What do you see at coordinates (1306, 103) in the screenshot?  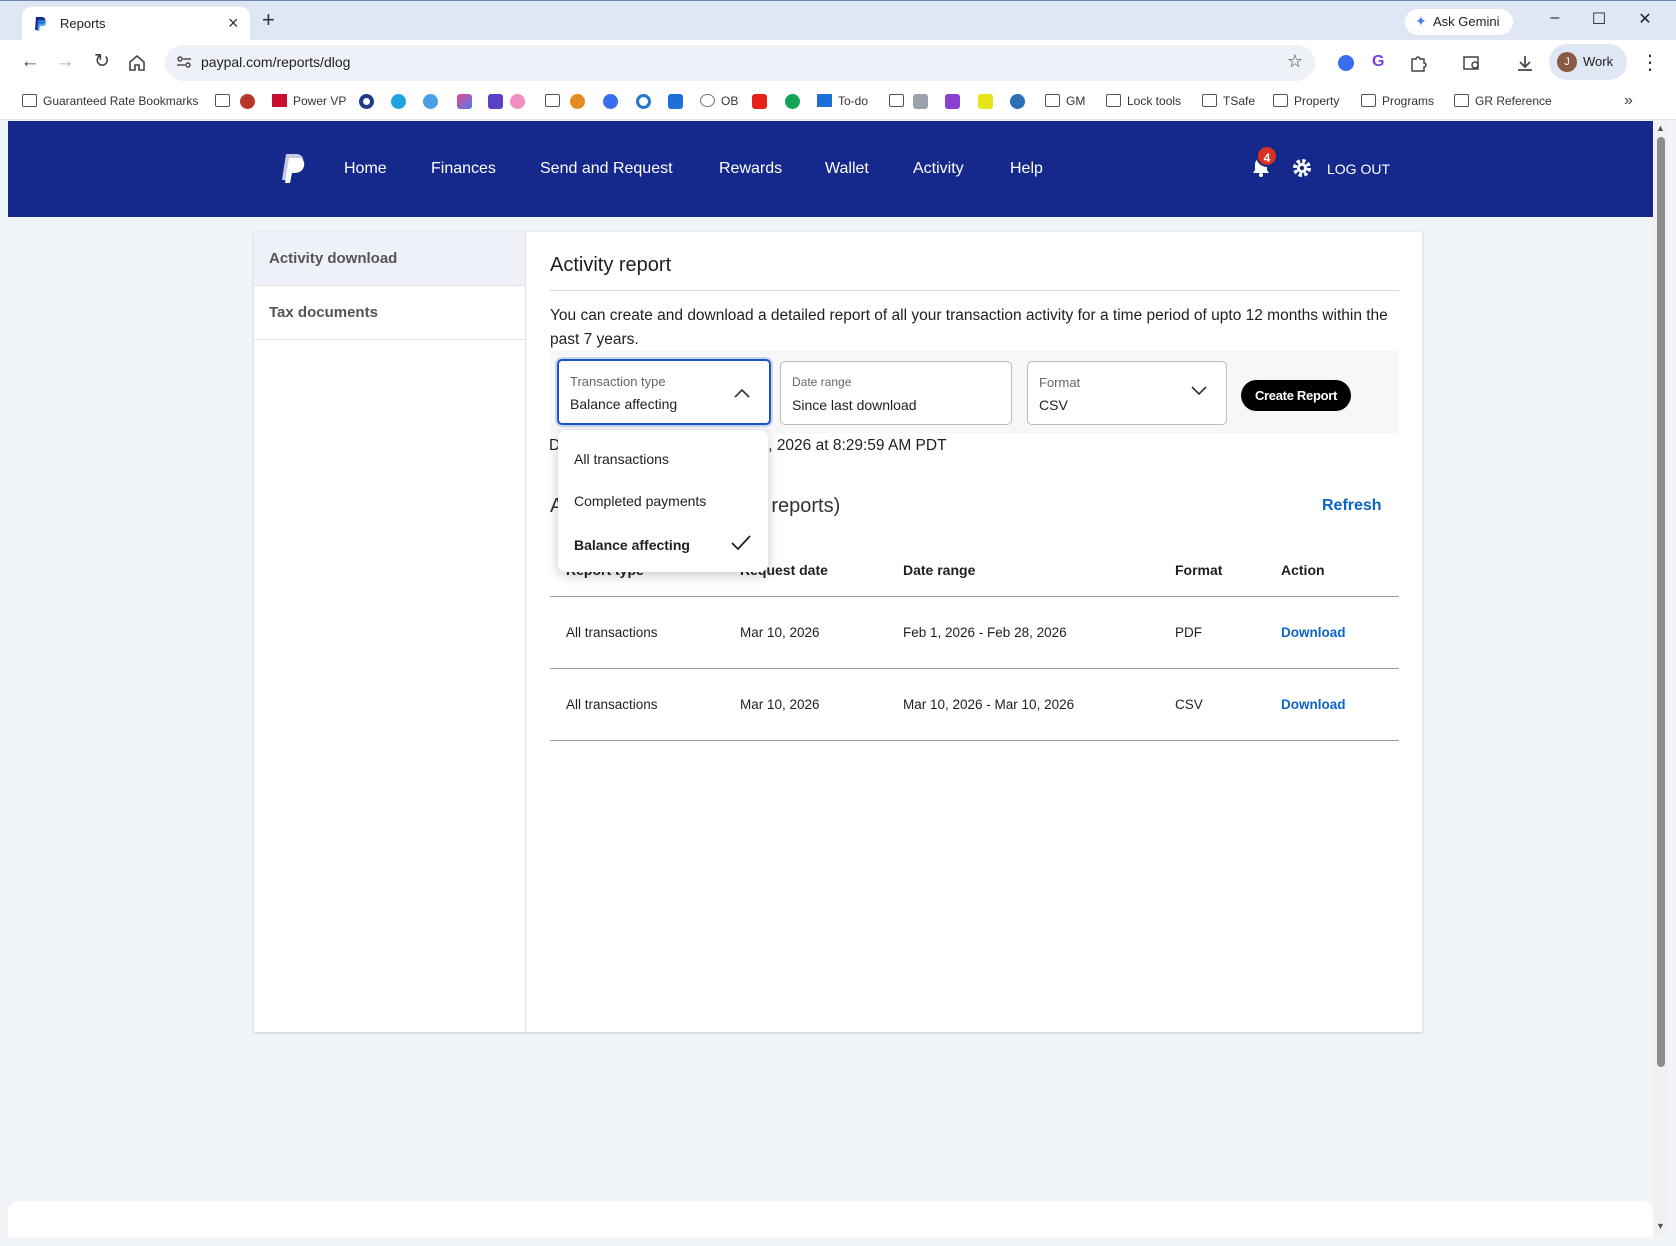 I see `bookmark-property: Property` at bounding box center [1306, 103].